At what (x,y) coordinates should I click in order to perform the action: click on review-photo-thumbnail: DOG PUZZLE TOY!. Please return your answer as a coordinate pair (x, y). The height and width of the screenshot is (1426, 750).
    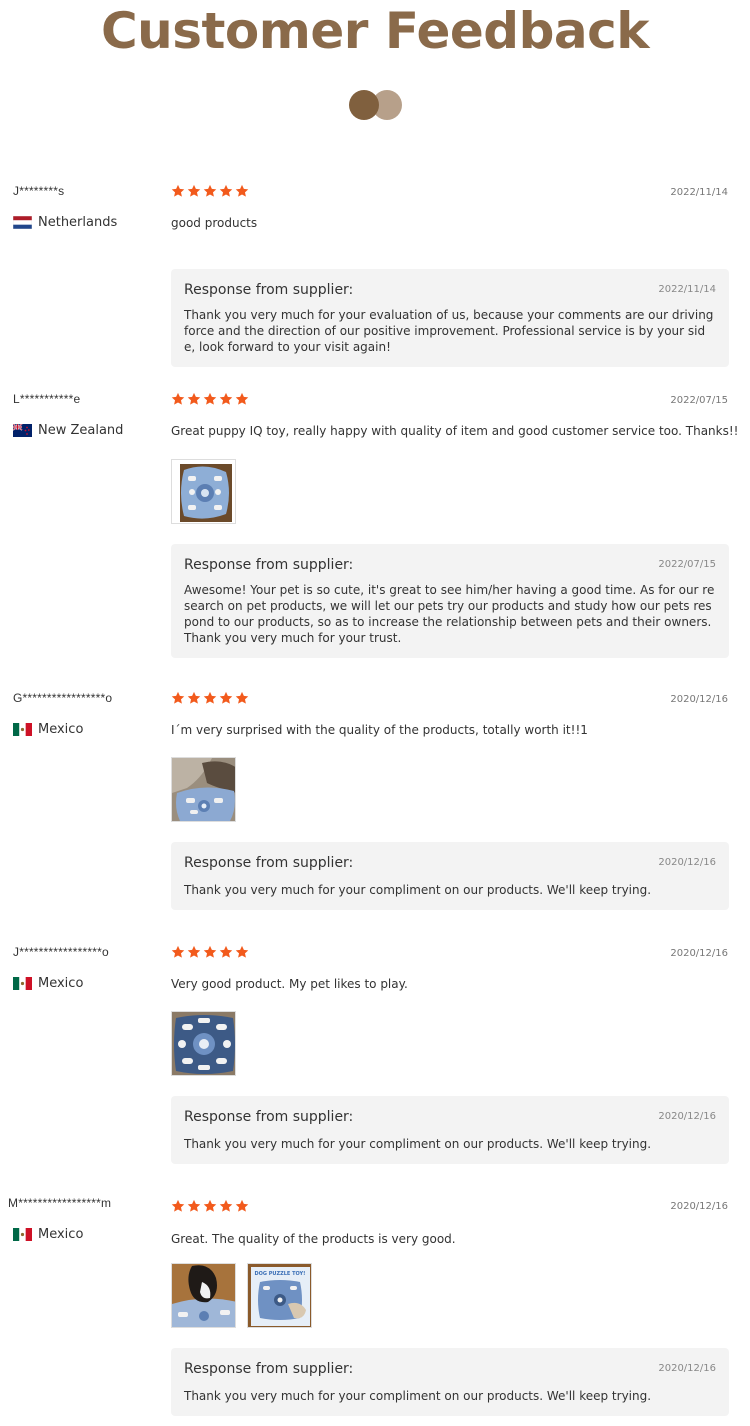
    Looking at the image, I should click on (279, 1295).